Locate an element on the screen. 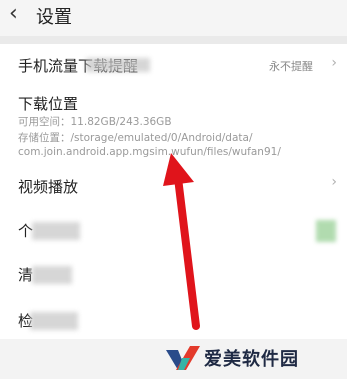 This screenshot has width=347, height=379. storage-path-text: 存储位置：/storage/emulated/0/Android/data/ is located at coordinates (135, 138).